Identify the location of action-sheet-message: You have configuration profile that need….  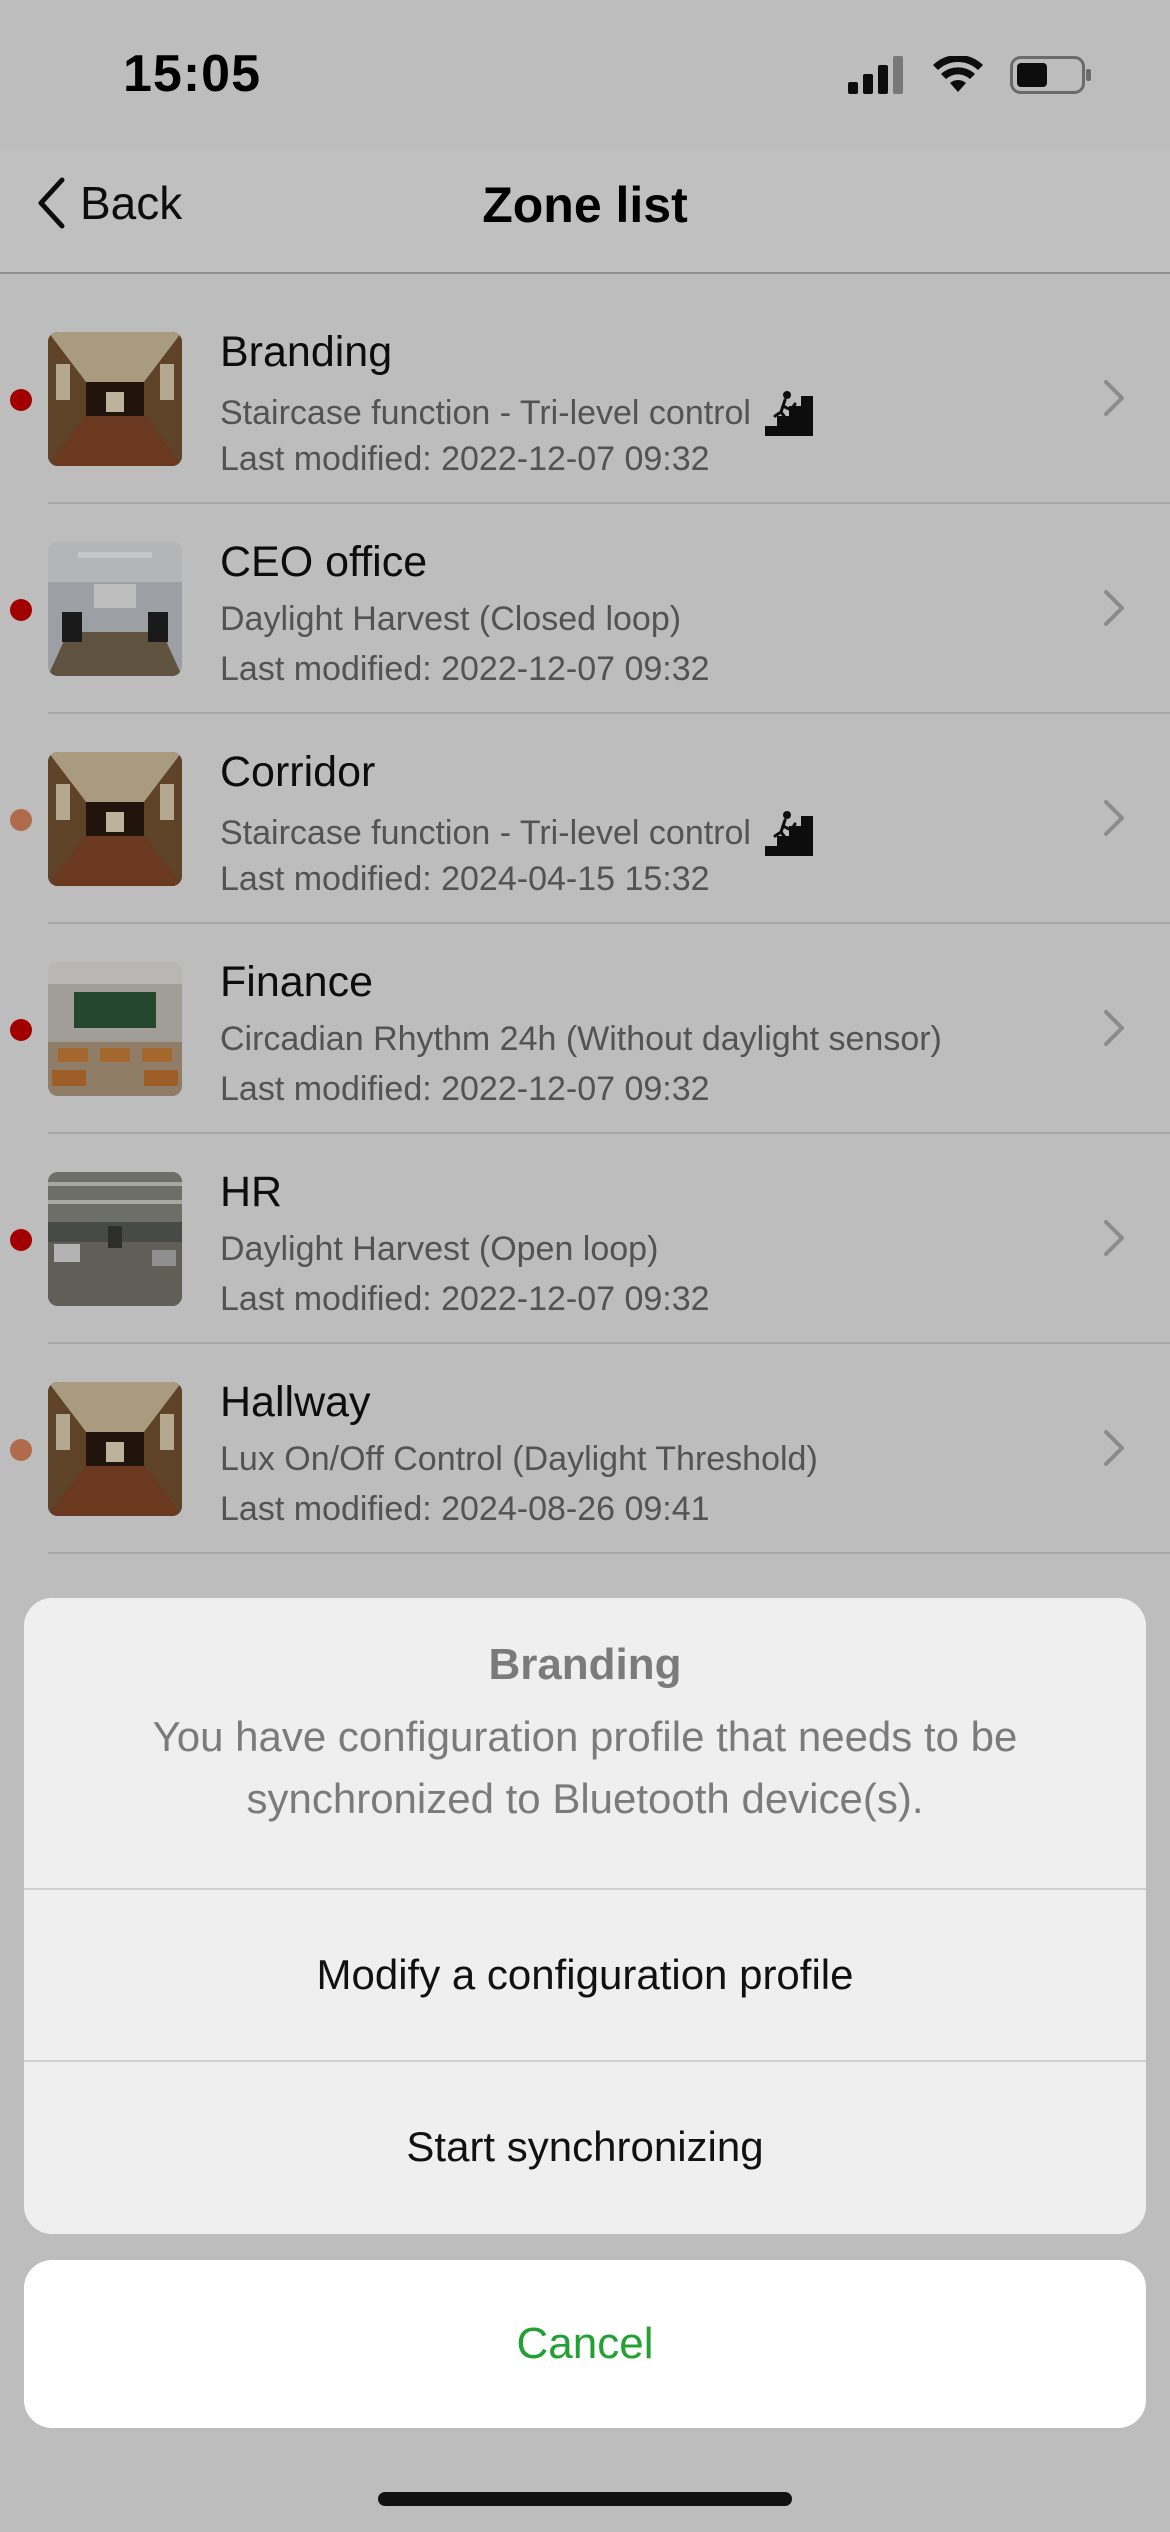
(585, 1767).